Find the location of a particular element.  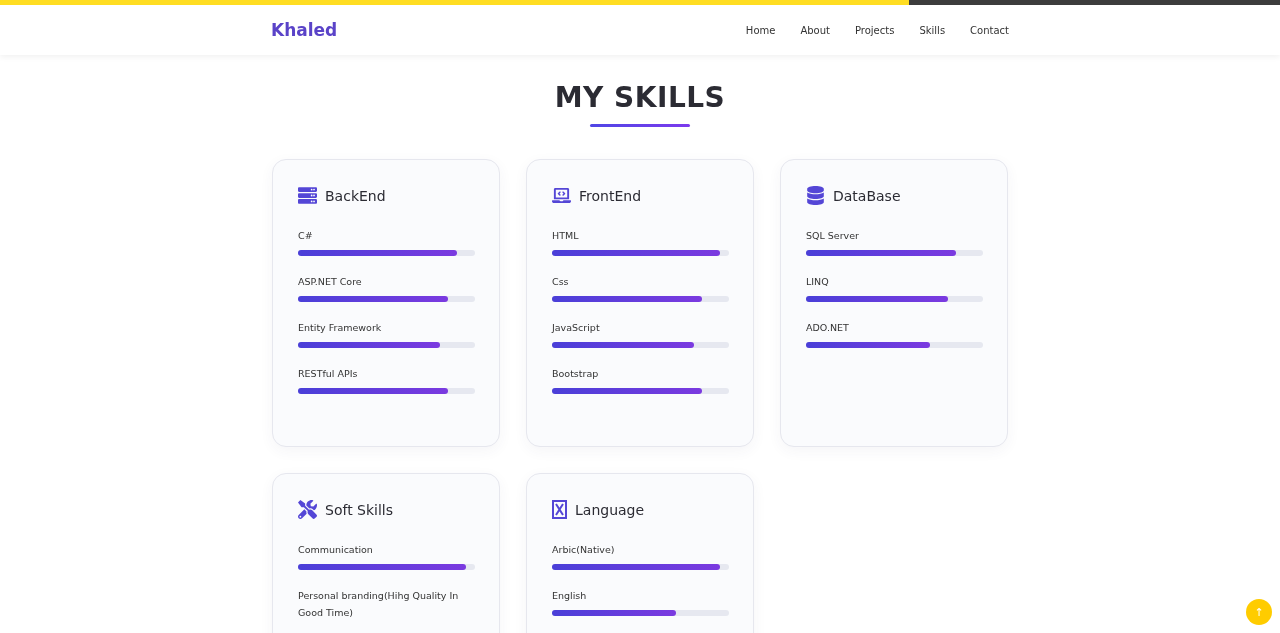

laptop-code-icon is located at coordinates (561, 195).